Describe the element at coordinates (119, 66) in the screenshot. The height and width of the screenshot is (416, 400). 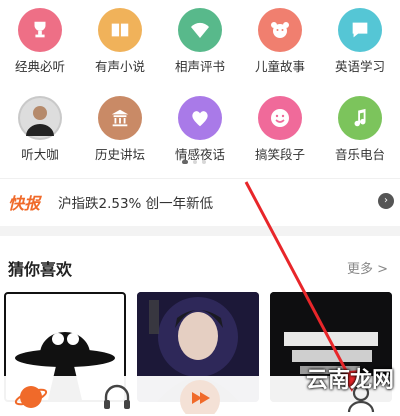
I see `category-label: 有声小说` at that location.